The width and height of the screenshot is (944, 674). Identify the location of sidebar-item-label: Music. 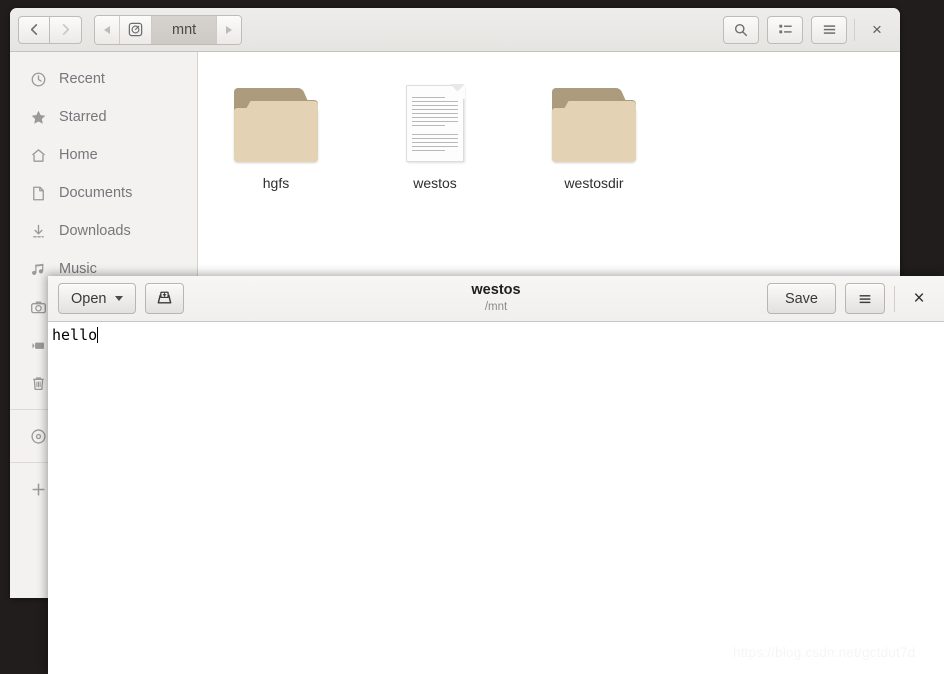
(78, 269).